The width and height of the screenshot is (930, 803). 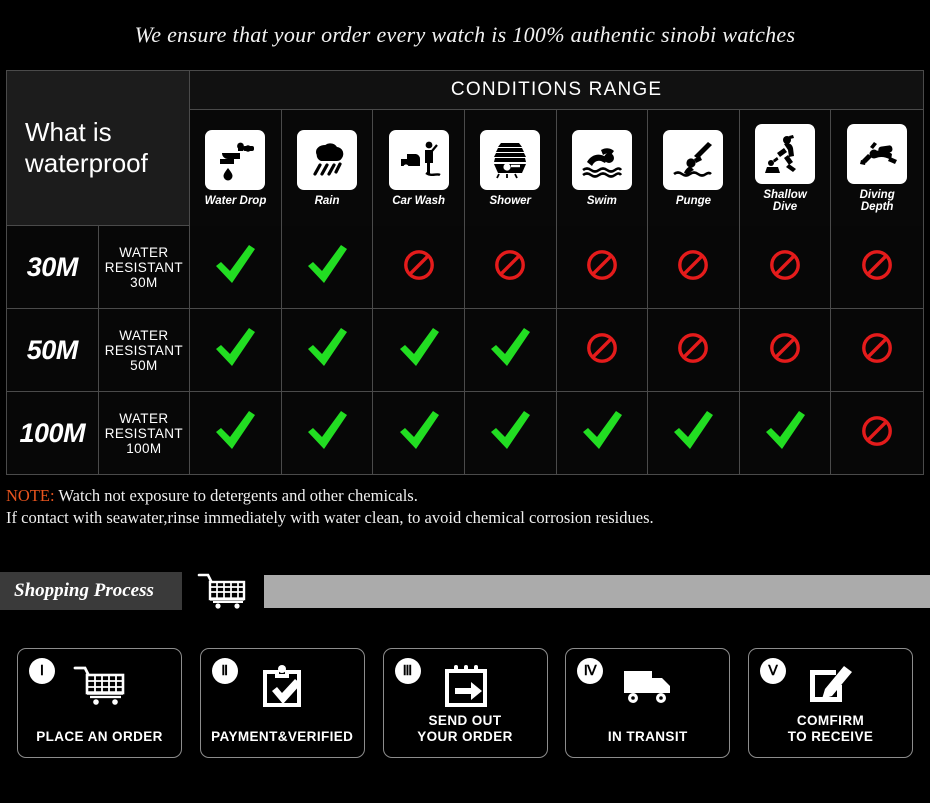 I want to click on depth-label: 100M, so click(x=53, y=433).